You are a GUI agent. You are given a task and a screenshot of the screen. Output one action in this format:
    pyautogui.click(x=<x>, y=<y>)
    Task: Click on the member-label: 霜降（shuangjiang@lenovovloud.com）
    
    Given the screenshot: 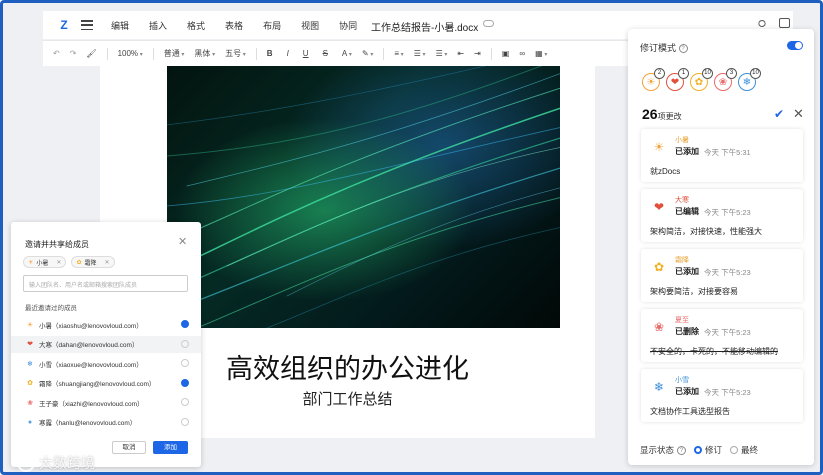 What is the action you would take?
    pyautogui.click(x=97, y=384)
    